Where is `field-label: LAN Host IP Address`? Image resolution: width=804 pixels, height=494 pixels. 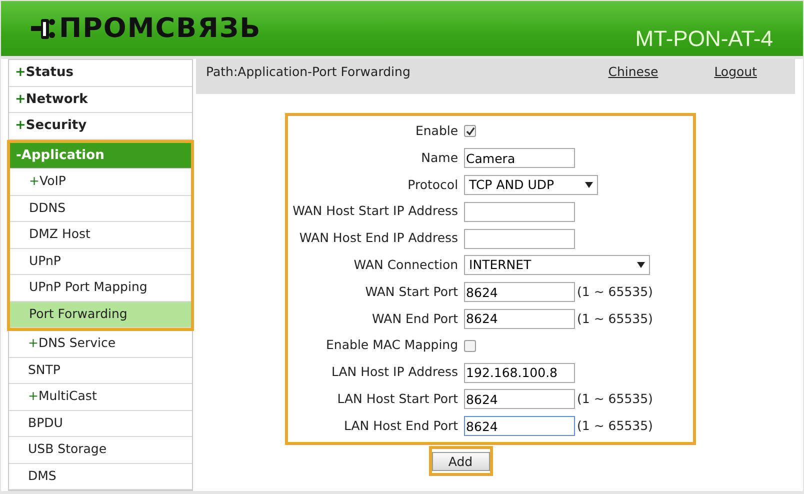
field-label: LAN Host IP Address is located at coordinates (395, 372).